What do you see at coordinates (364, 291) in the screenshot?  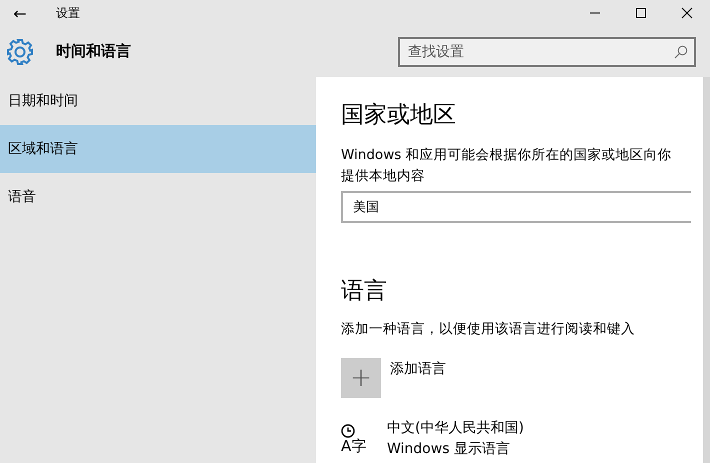 I see `section-heading: 语言` at bounding box center [364, 291].